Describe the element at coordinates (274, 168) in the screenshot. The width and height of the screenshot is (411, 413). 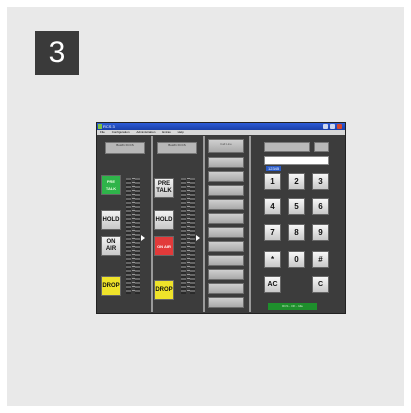
I see `number-input-value: 12345` at that location.